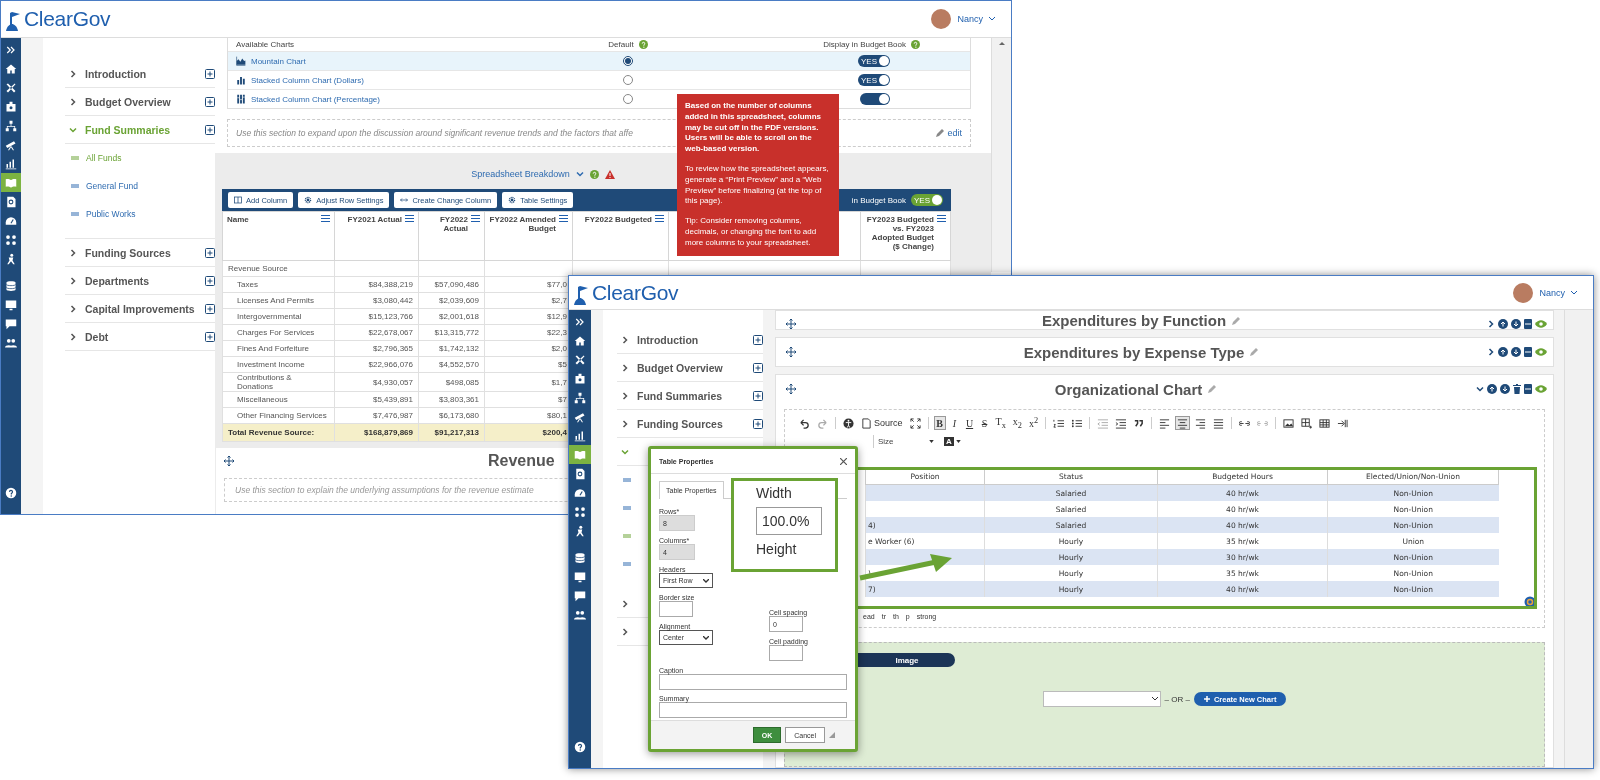  I want to click on resize-handle-icon, so click(832, 735).